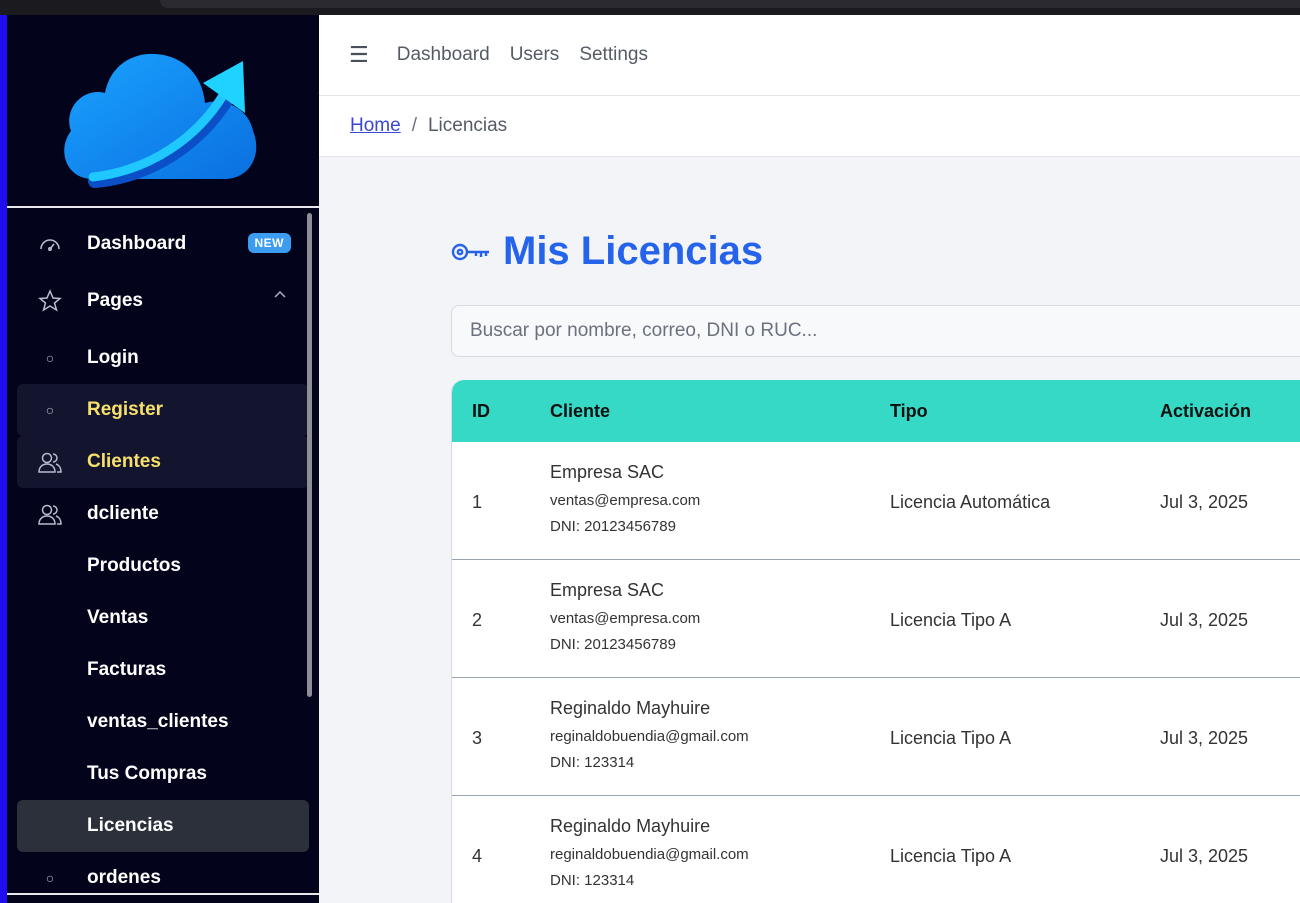  Describe the element at coordinates (125, 409) in the screenshot. I see `sidebar-item-label: Register` at that location.